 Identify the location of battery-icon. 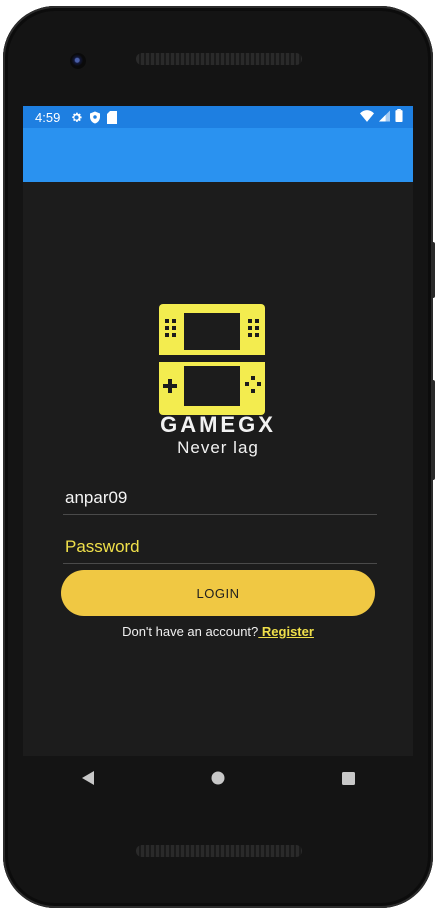
(399, 117).